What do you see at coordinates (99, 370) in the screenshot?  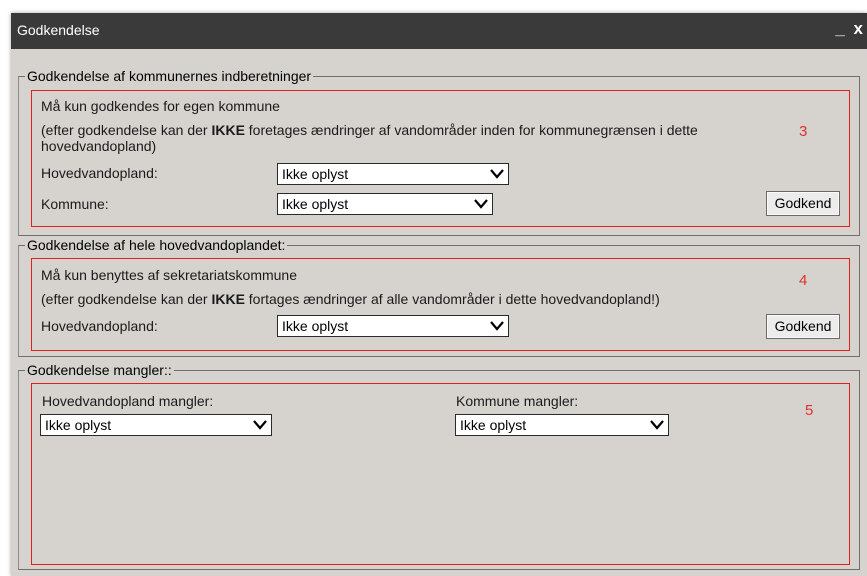 I see `group-legend: Godkendelse mangler::` at bounding box center [99, 370].